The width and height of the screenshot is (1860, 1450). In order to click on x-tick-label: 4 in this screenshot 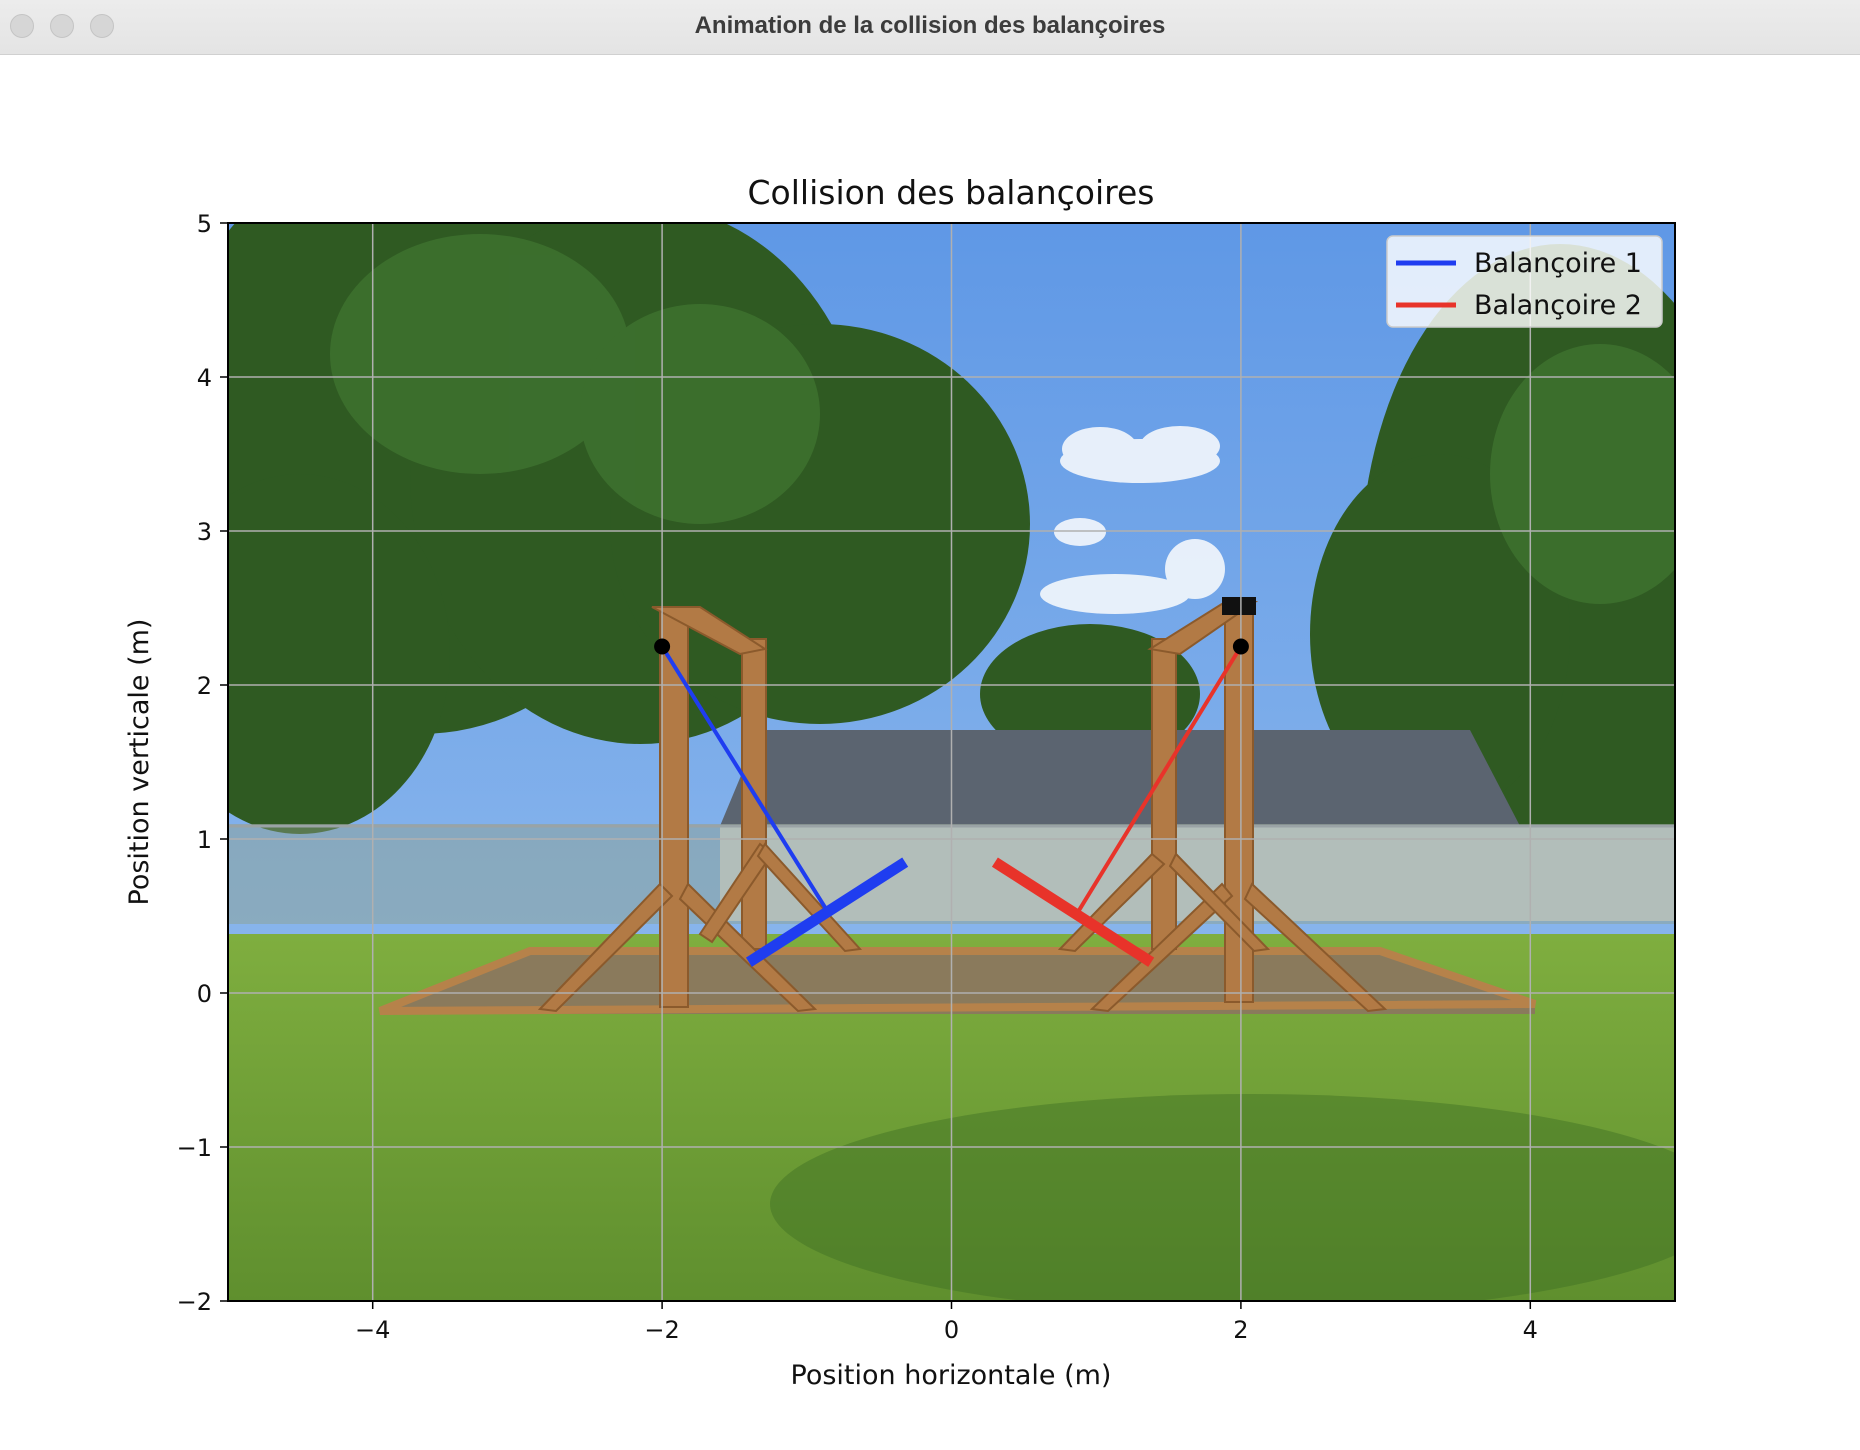, I will do `click(1530, 1330)`.